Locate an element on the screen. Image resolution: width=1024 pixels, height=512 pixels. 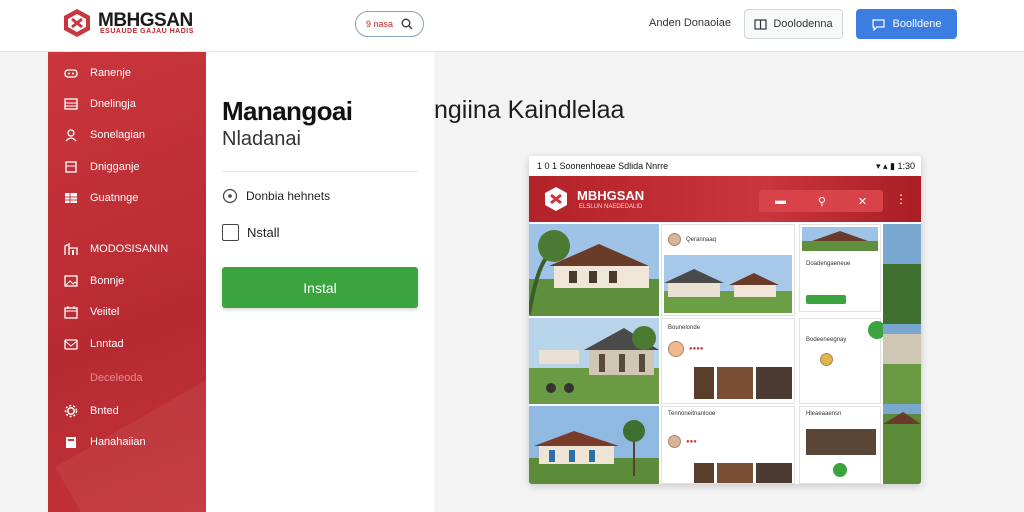
reaction-icons: ●●●● is located at coordinates (696, 349).